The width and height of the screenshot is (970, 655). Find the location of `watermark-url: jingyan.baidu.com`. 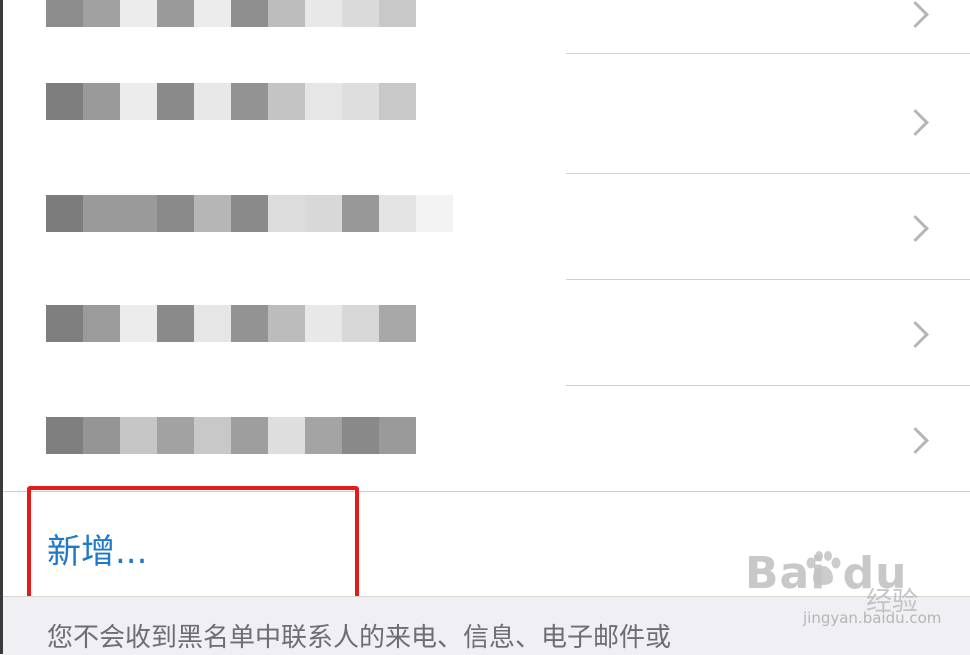

watermark-url: jingyan.baidu.com is located at coordinates (872, 618).